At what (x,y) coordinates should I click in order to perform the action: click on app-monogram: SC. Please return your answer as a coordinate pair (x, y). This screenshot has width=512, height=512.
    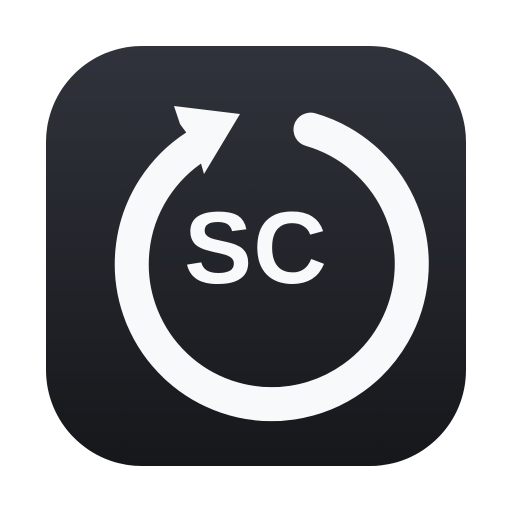
    Looking at the image, I should click on (256, 248).